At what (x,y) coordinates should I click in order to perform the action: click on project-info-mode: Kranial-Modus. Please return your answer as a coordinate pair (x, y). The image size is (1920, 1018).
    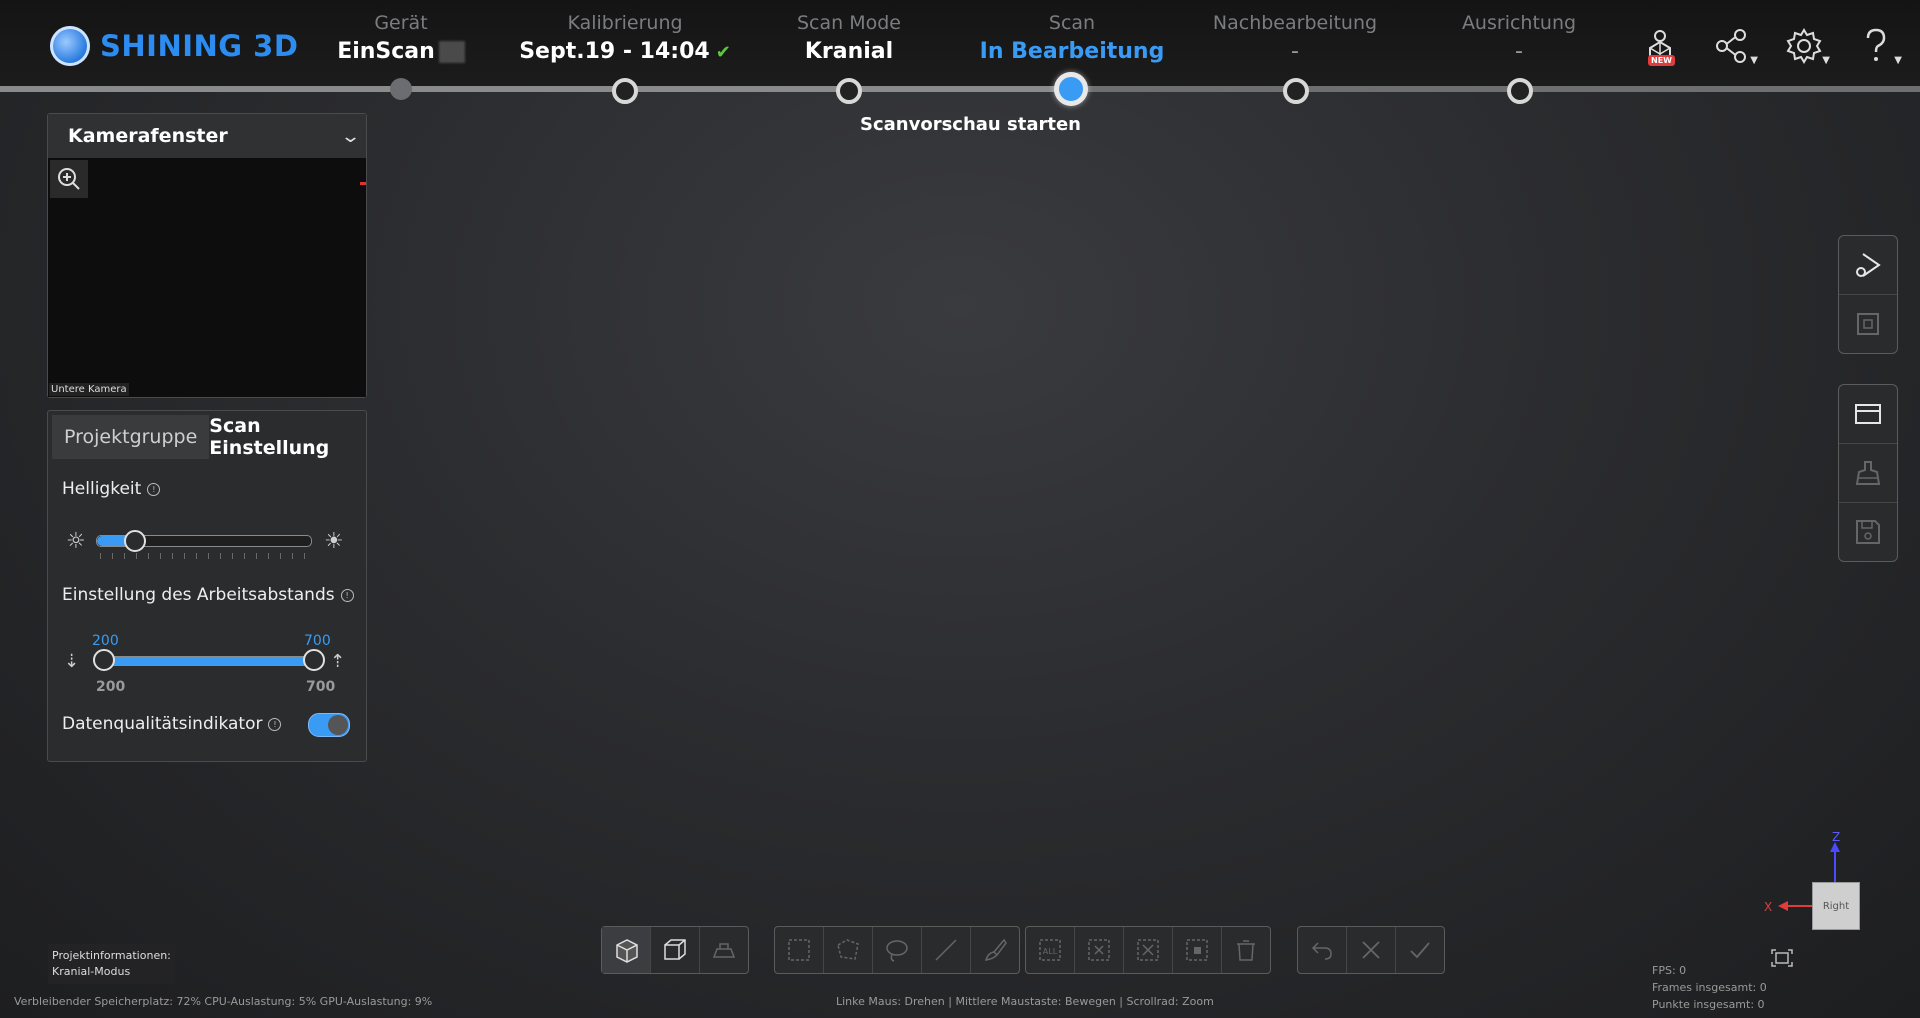
    Looking at the image, I should click on (91, 971).